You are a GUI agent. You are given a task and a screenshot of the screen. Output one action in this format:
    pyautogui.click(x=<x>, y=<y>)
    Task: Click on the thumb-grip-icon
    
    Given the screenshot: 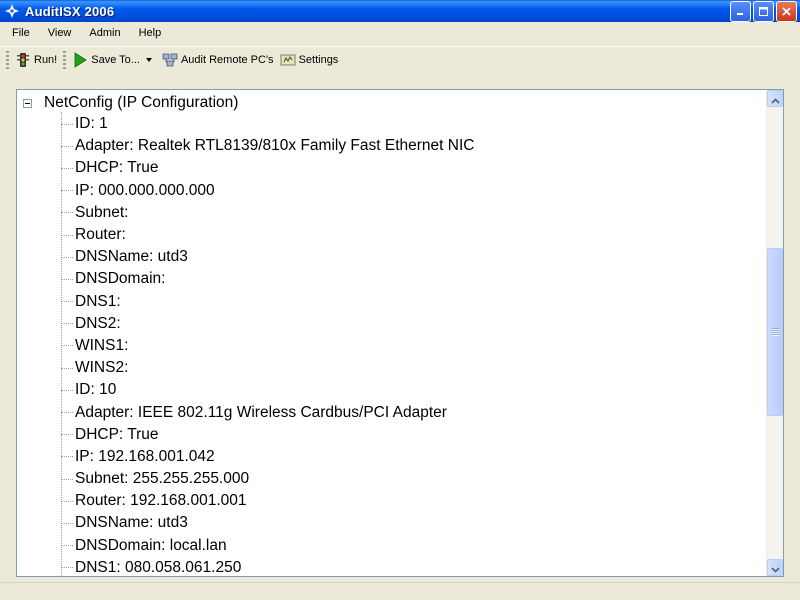 What is the action you would take?
    pyautogui.click(x=775, y=332)
    